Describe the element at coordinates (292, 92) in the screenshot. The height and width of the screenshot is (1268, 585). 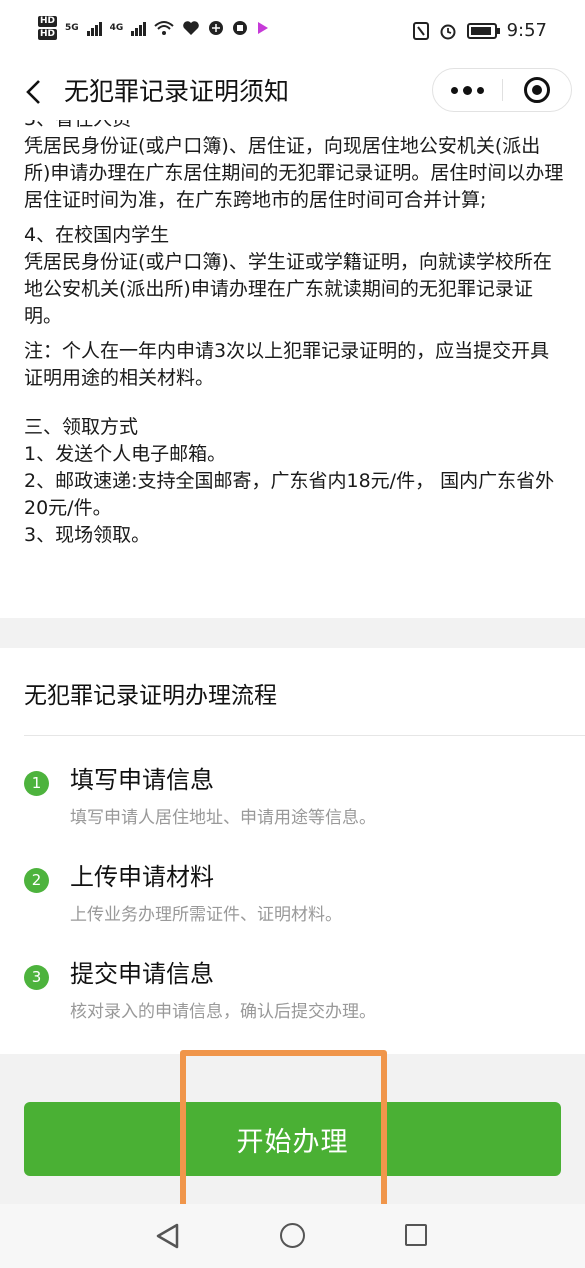
I see `nav-bar: 无犯罪记录证明须知` at that location.